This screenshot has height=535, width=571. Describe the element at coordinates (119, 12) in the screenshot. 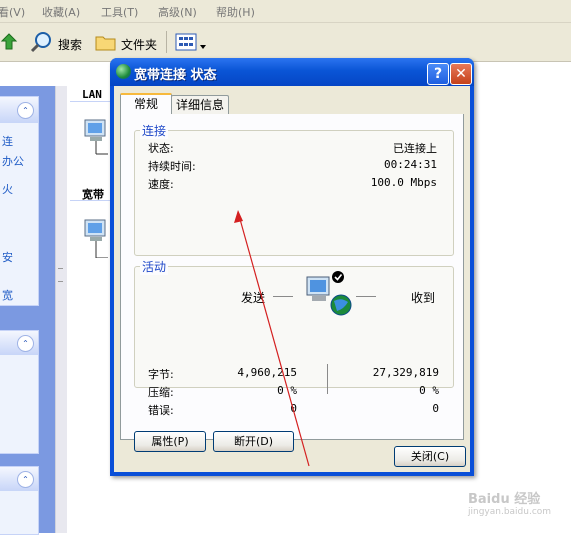

I see `menu-tools: 工具(T)` at that location.